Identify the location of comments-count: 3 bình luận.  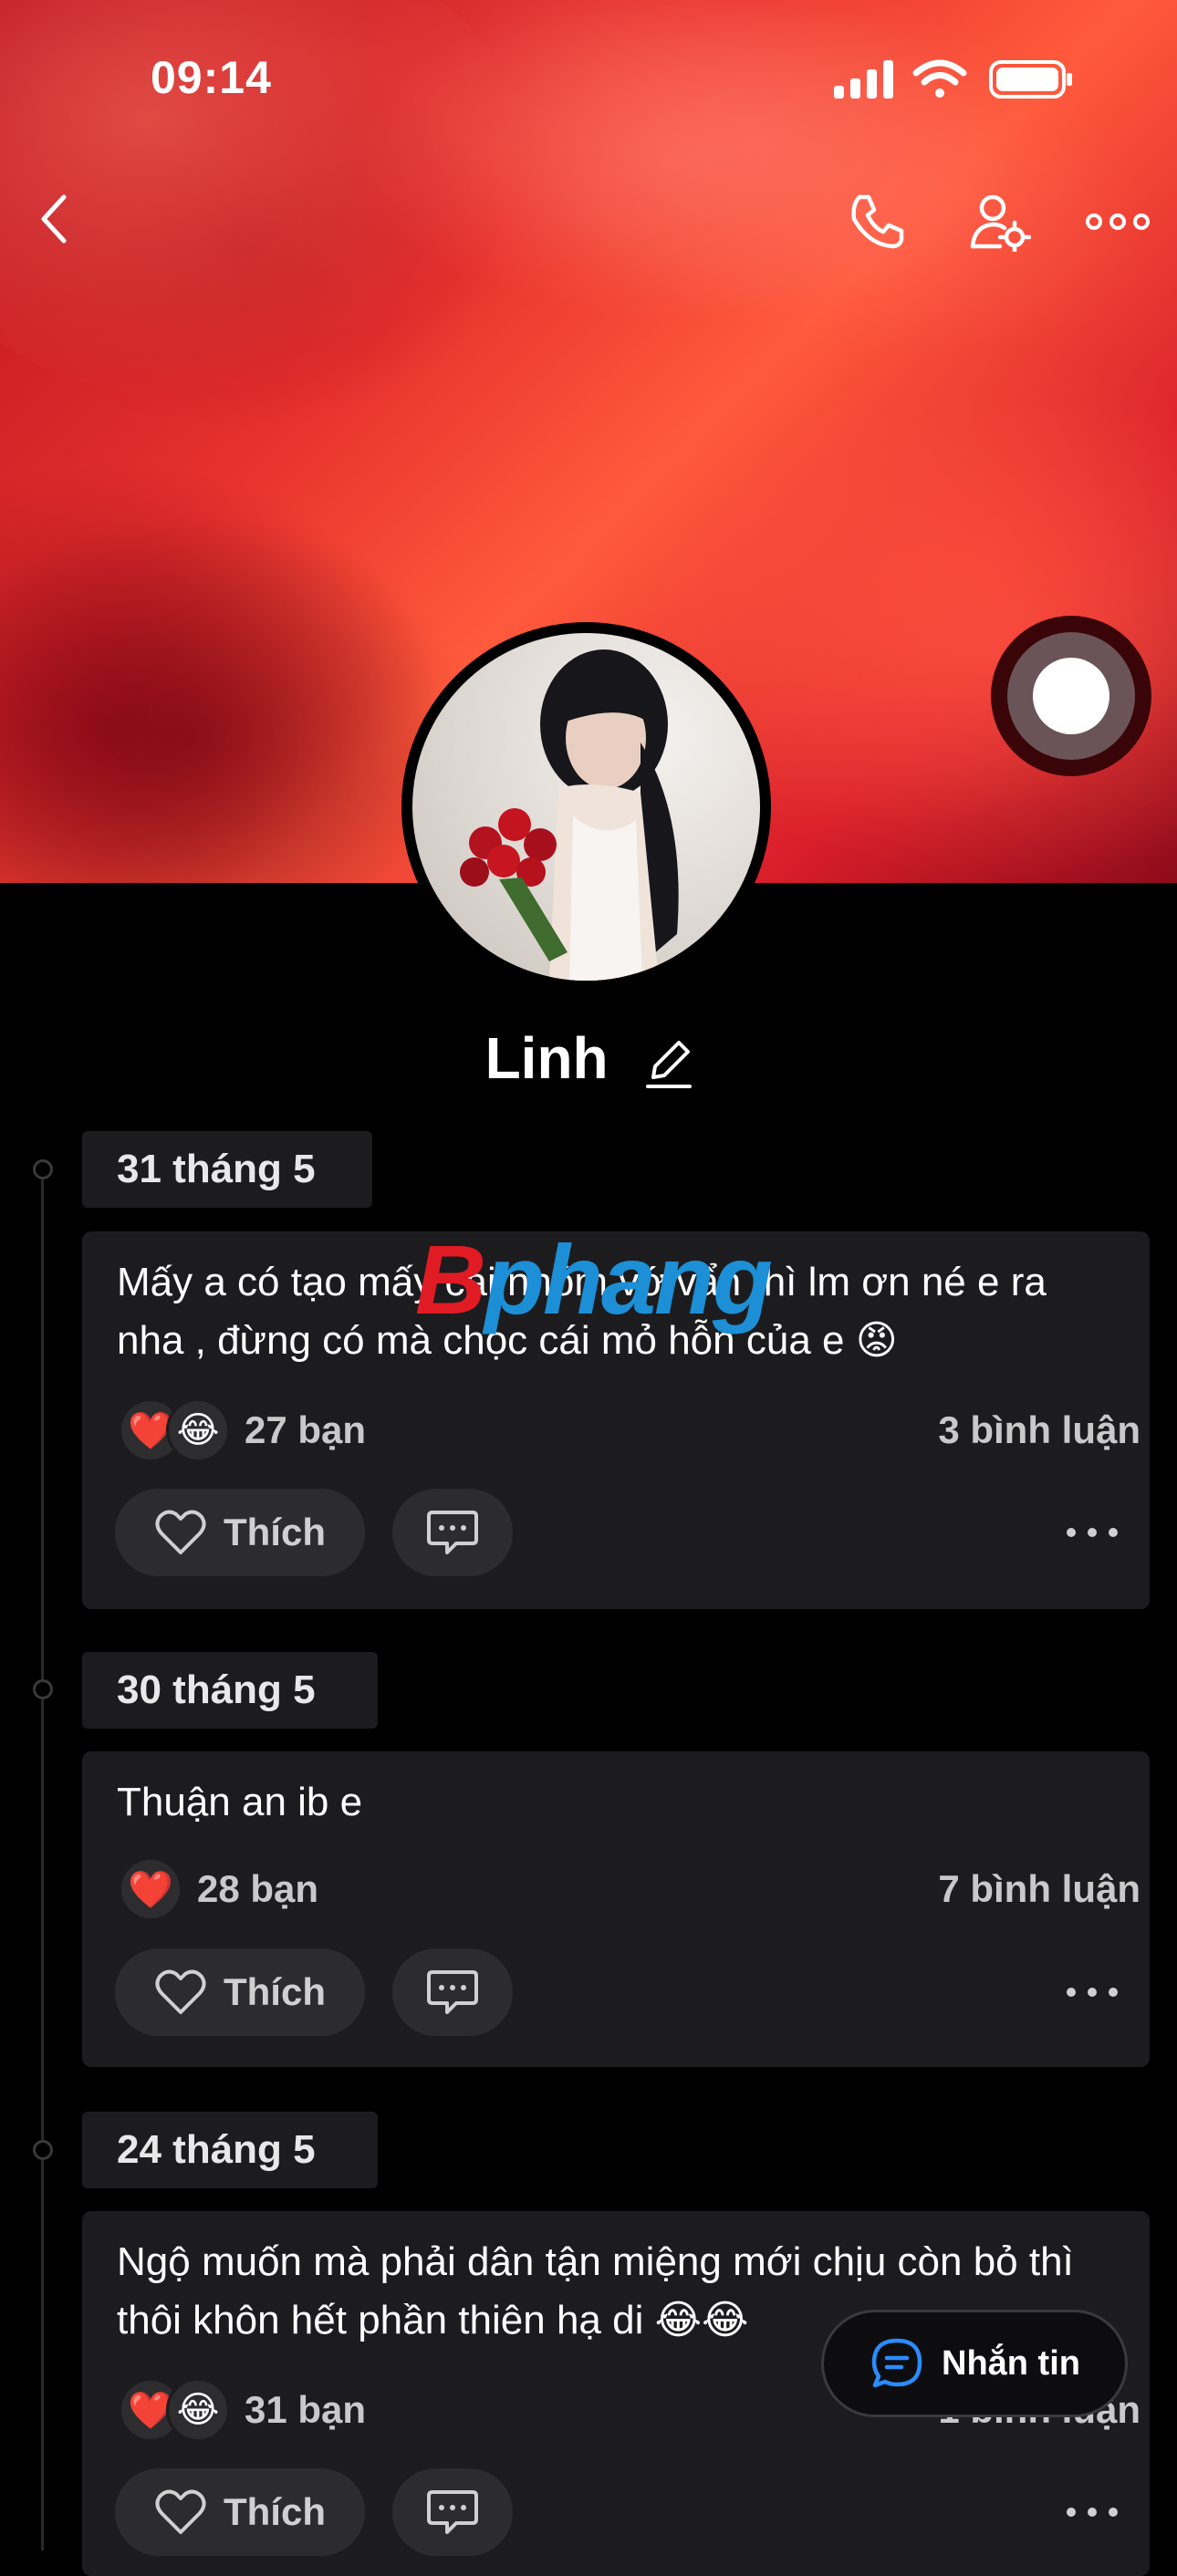
(1040, 1430).